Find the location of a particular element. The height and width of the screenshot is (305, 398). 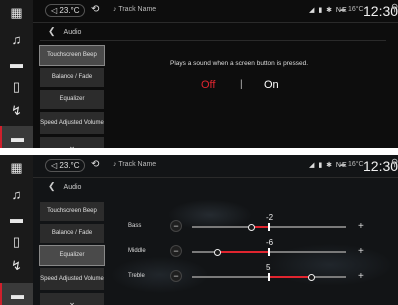

middle-label: Middle is located at coordinates (137, 251).